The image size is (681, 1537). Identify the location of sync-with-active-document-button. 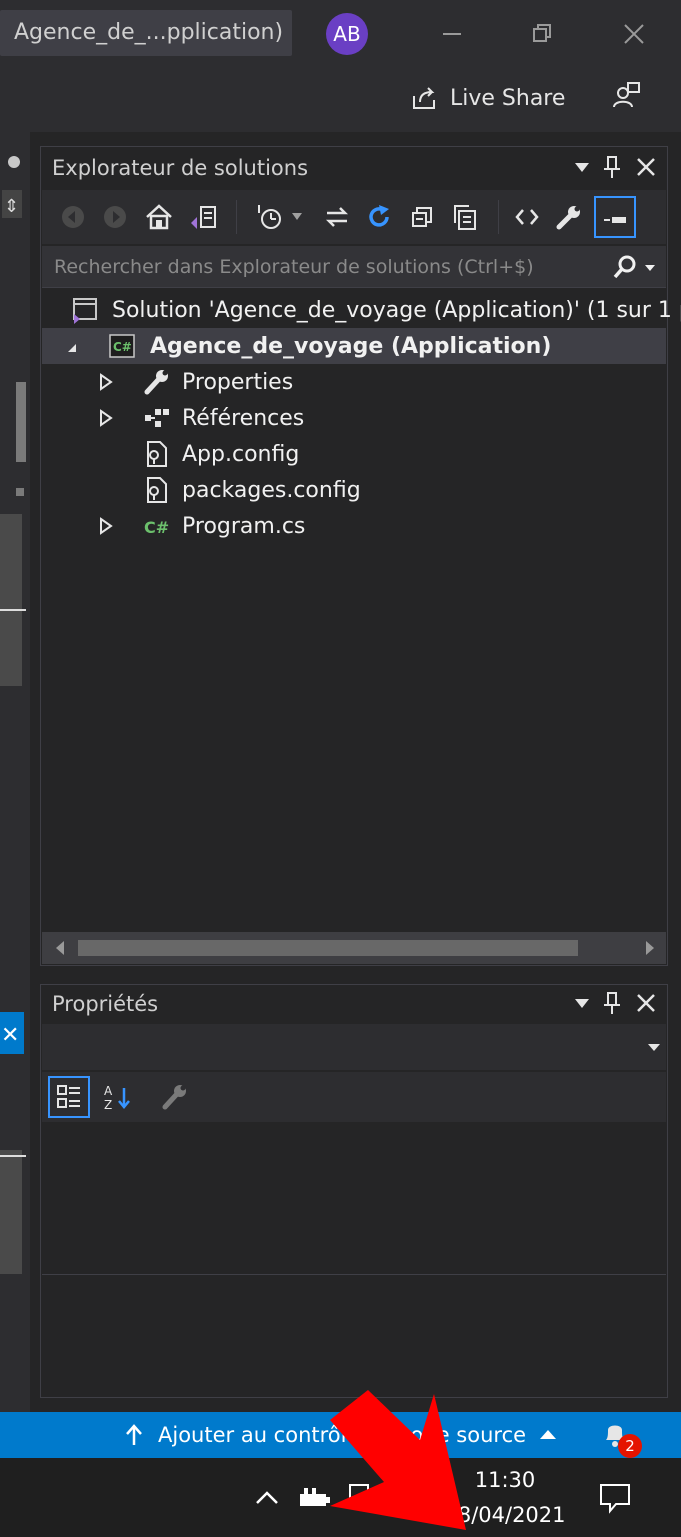
(337, 217).